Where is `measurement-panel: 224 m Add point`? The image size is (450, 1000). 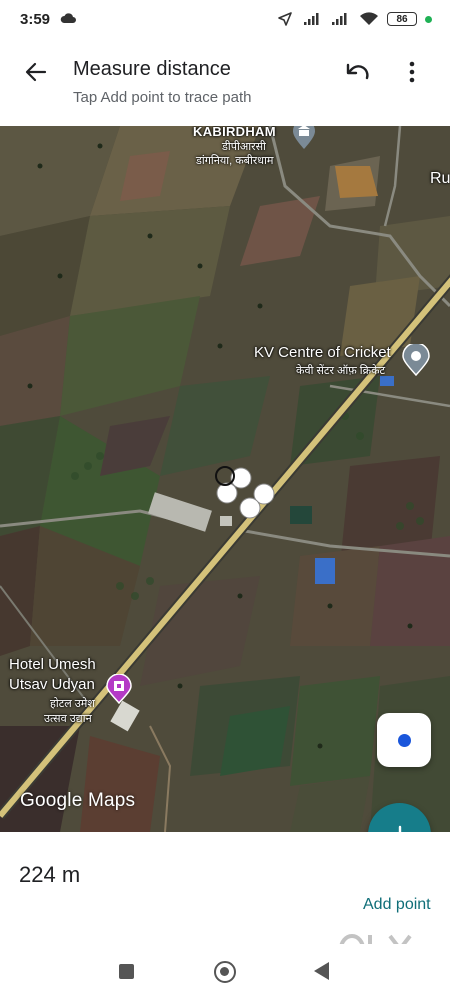 measurement-panel: 224 m Add point is located at coordinates (225, 898).